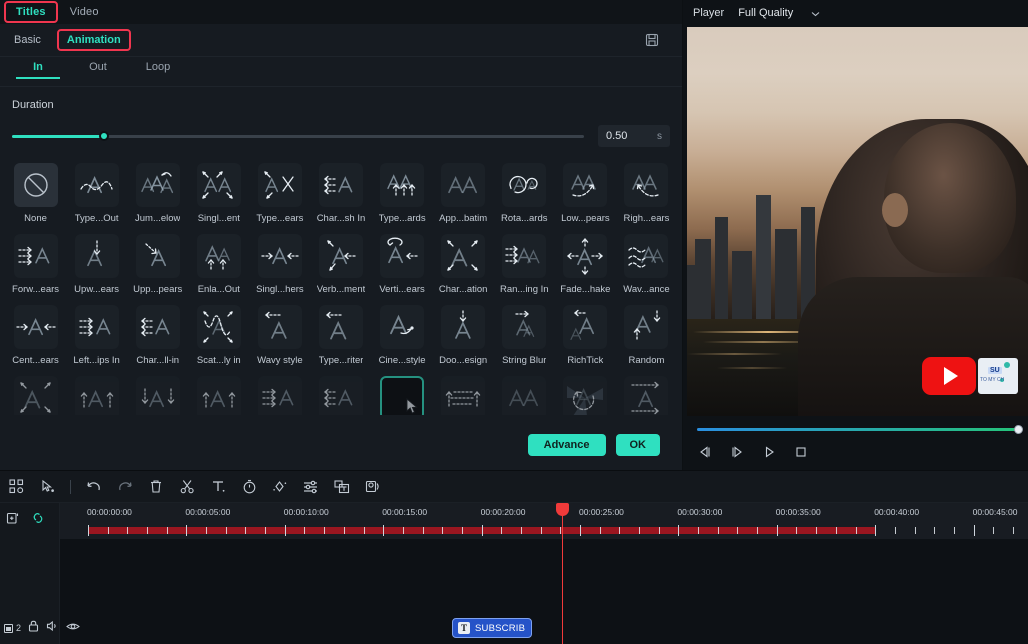 Image resolution: width=1028 pixels, height=644 pixels. What do you see at coordinates (524, 218) in the screenshot?
I see `animation-preset-label: Rota...ards` at bounding box center [524, 218].